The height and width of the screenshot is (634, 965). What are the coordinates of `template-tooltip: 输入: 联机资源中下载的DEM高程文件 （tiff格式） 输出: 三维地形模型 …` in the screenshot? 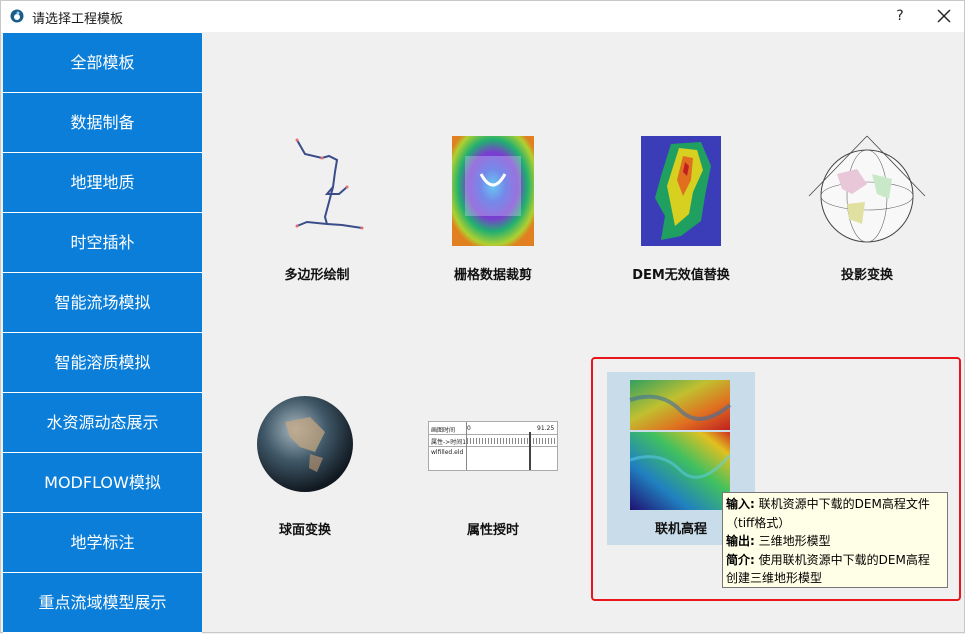 It's located at (835, 540).